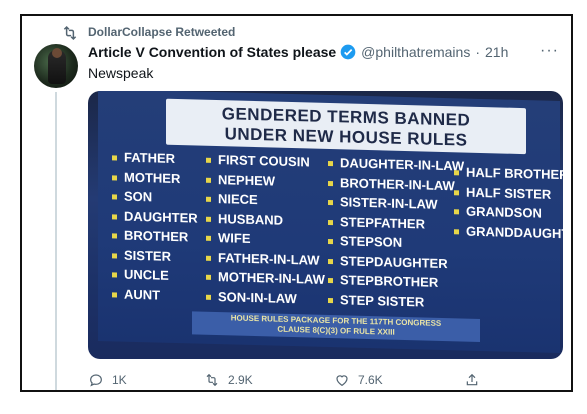  I want to click on tweet-text: Newspeak, so click(121, 73).